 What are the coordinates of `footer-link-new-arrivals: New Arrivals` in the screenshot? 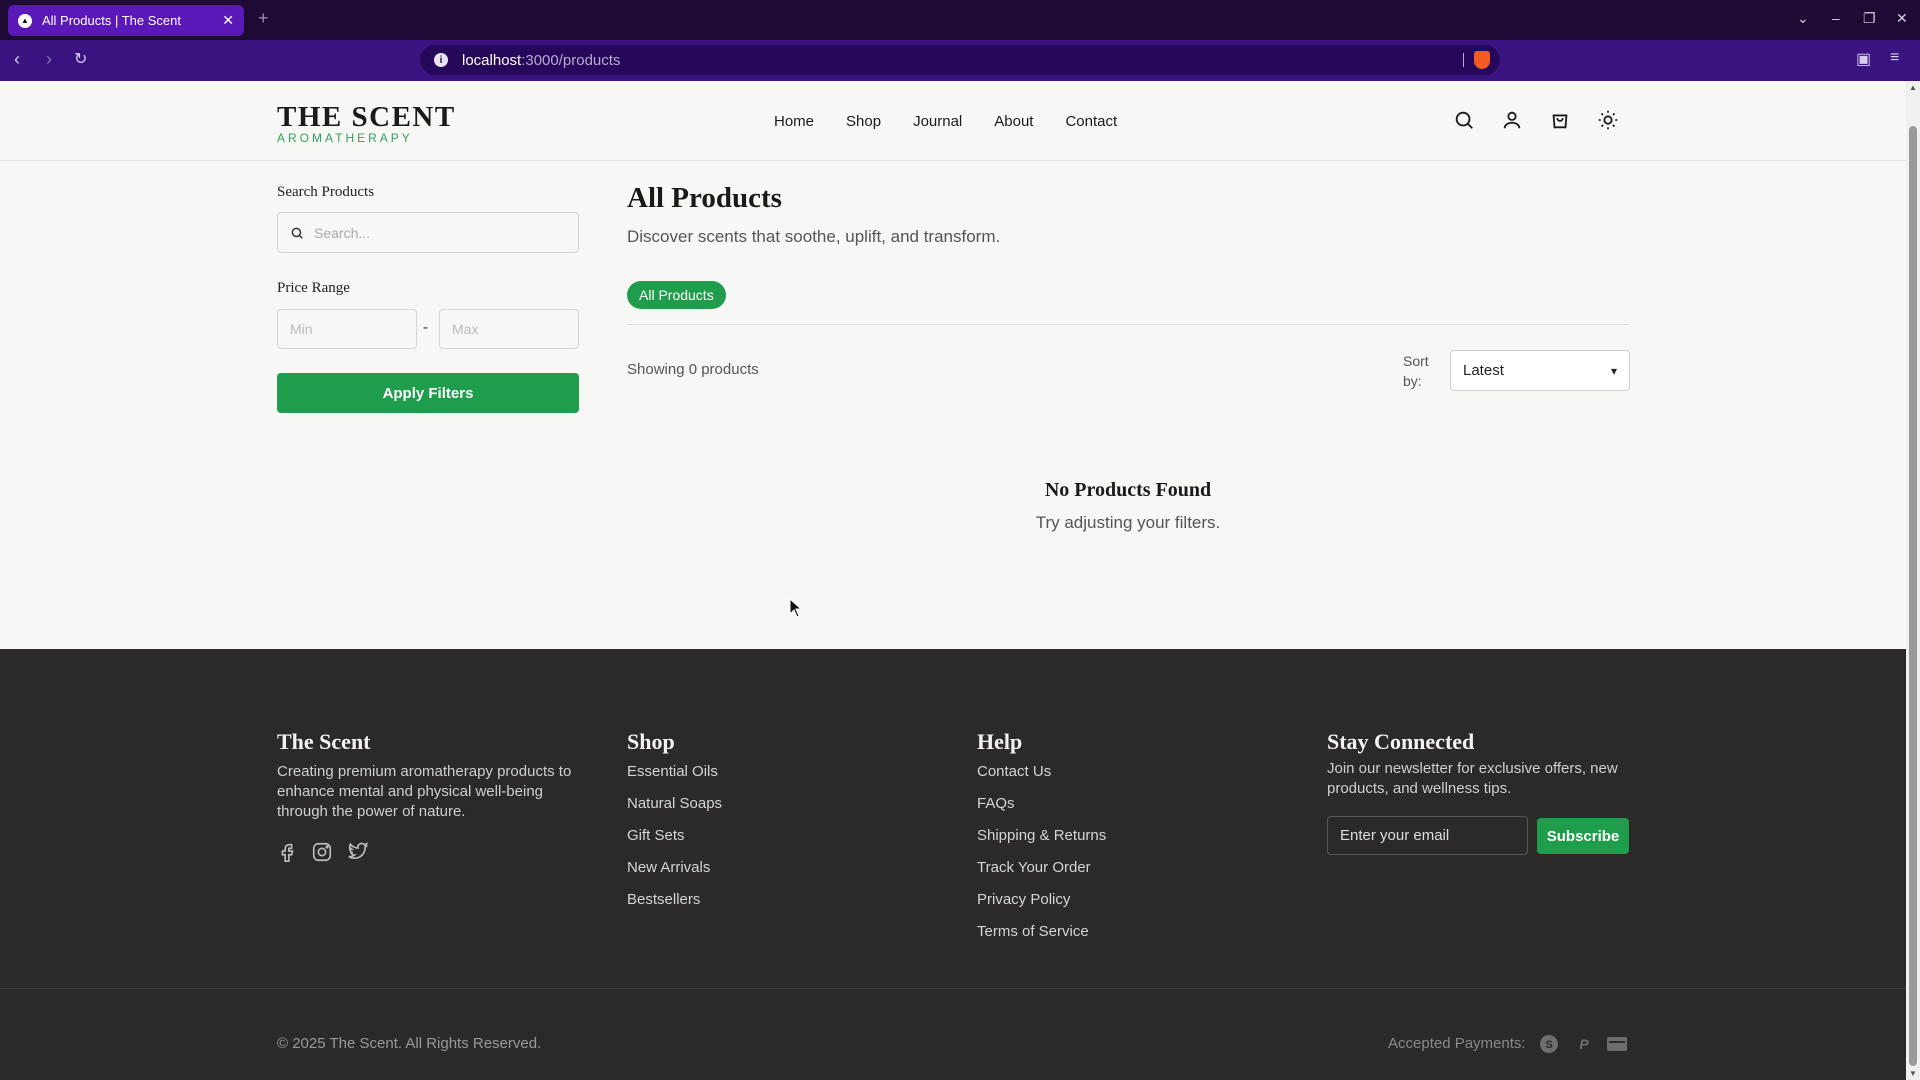 It's located at (668, 867).